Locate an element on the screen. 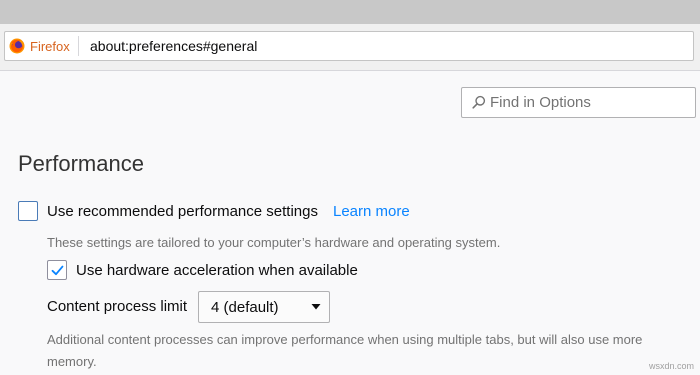 The height and width of the screenshot is (375, 700). performance-section-title: Performance is located at coordinates (81, 163).